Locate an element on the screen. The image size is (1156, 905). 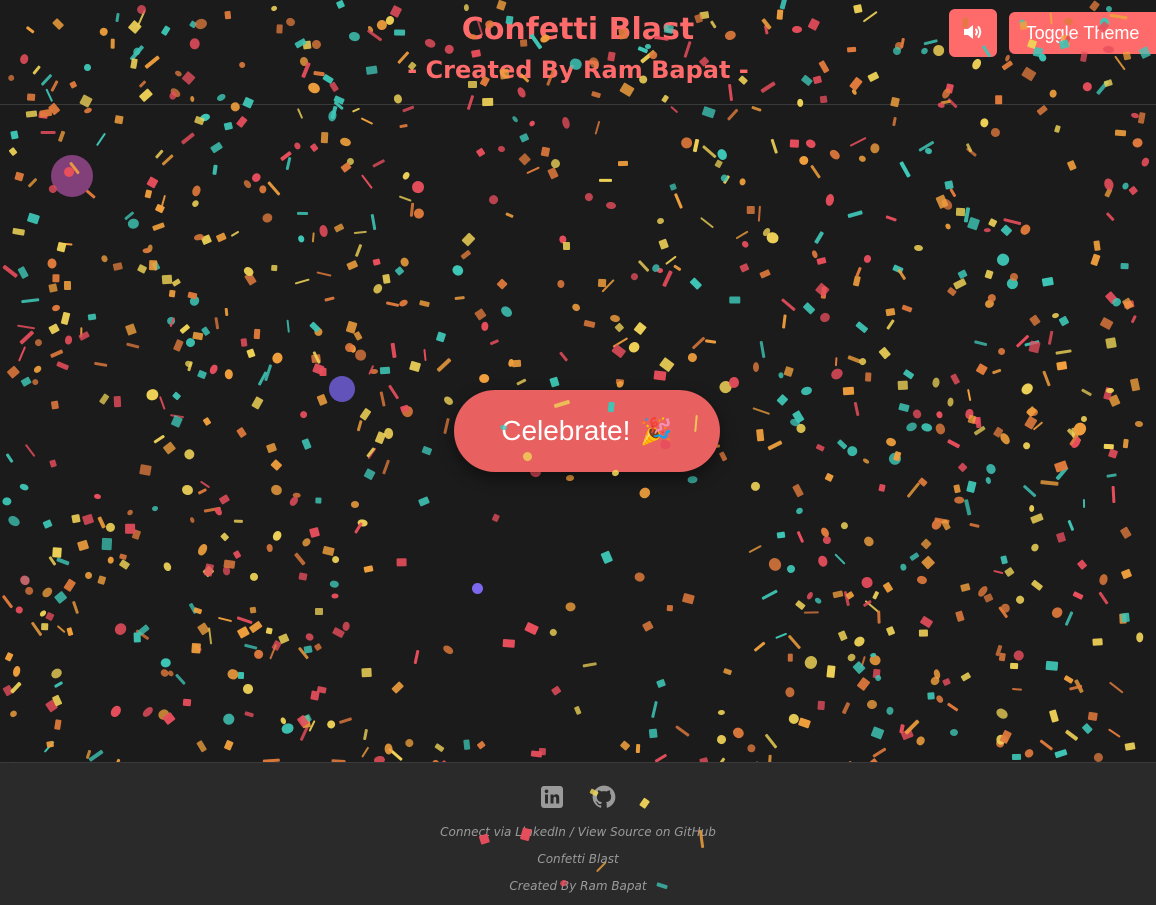
confetti-orb is located at coordinates (477, 588).